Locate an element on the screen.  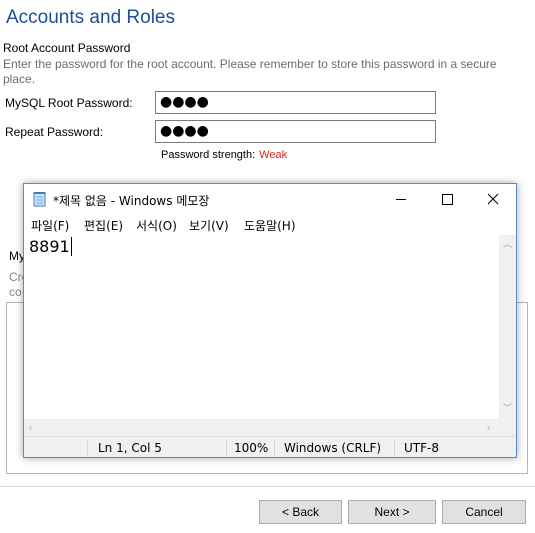
back-button: < Back is located at coordinates (300, 512).